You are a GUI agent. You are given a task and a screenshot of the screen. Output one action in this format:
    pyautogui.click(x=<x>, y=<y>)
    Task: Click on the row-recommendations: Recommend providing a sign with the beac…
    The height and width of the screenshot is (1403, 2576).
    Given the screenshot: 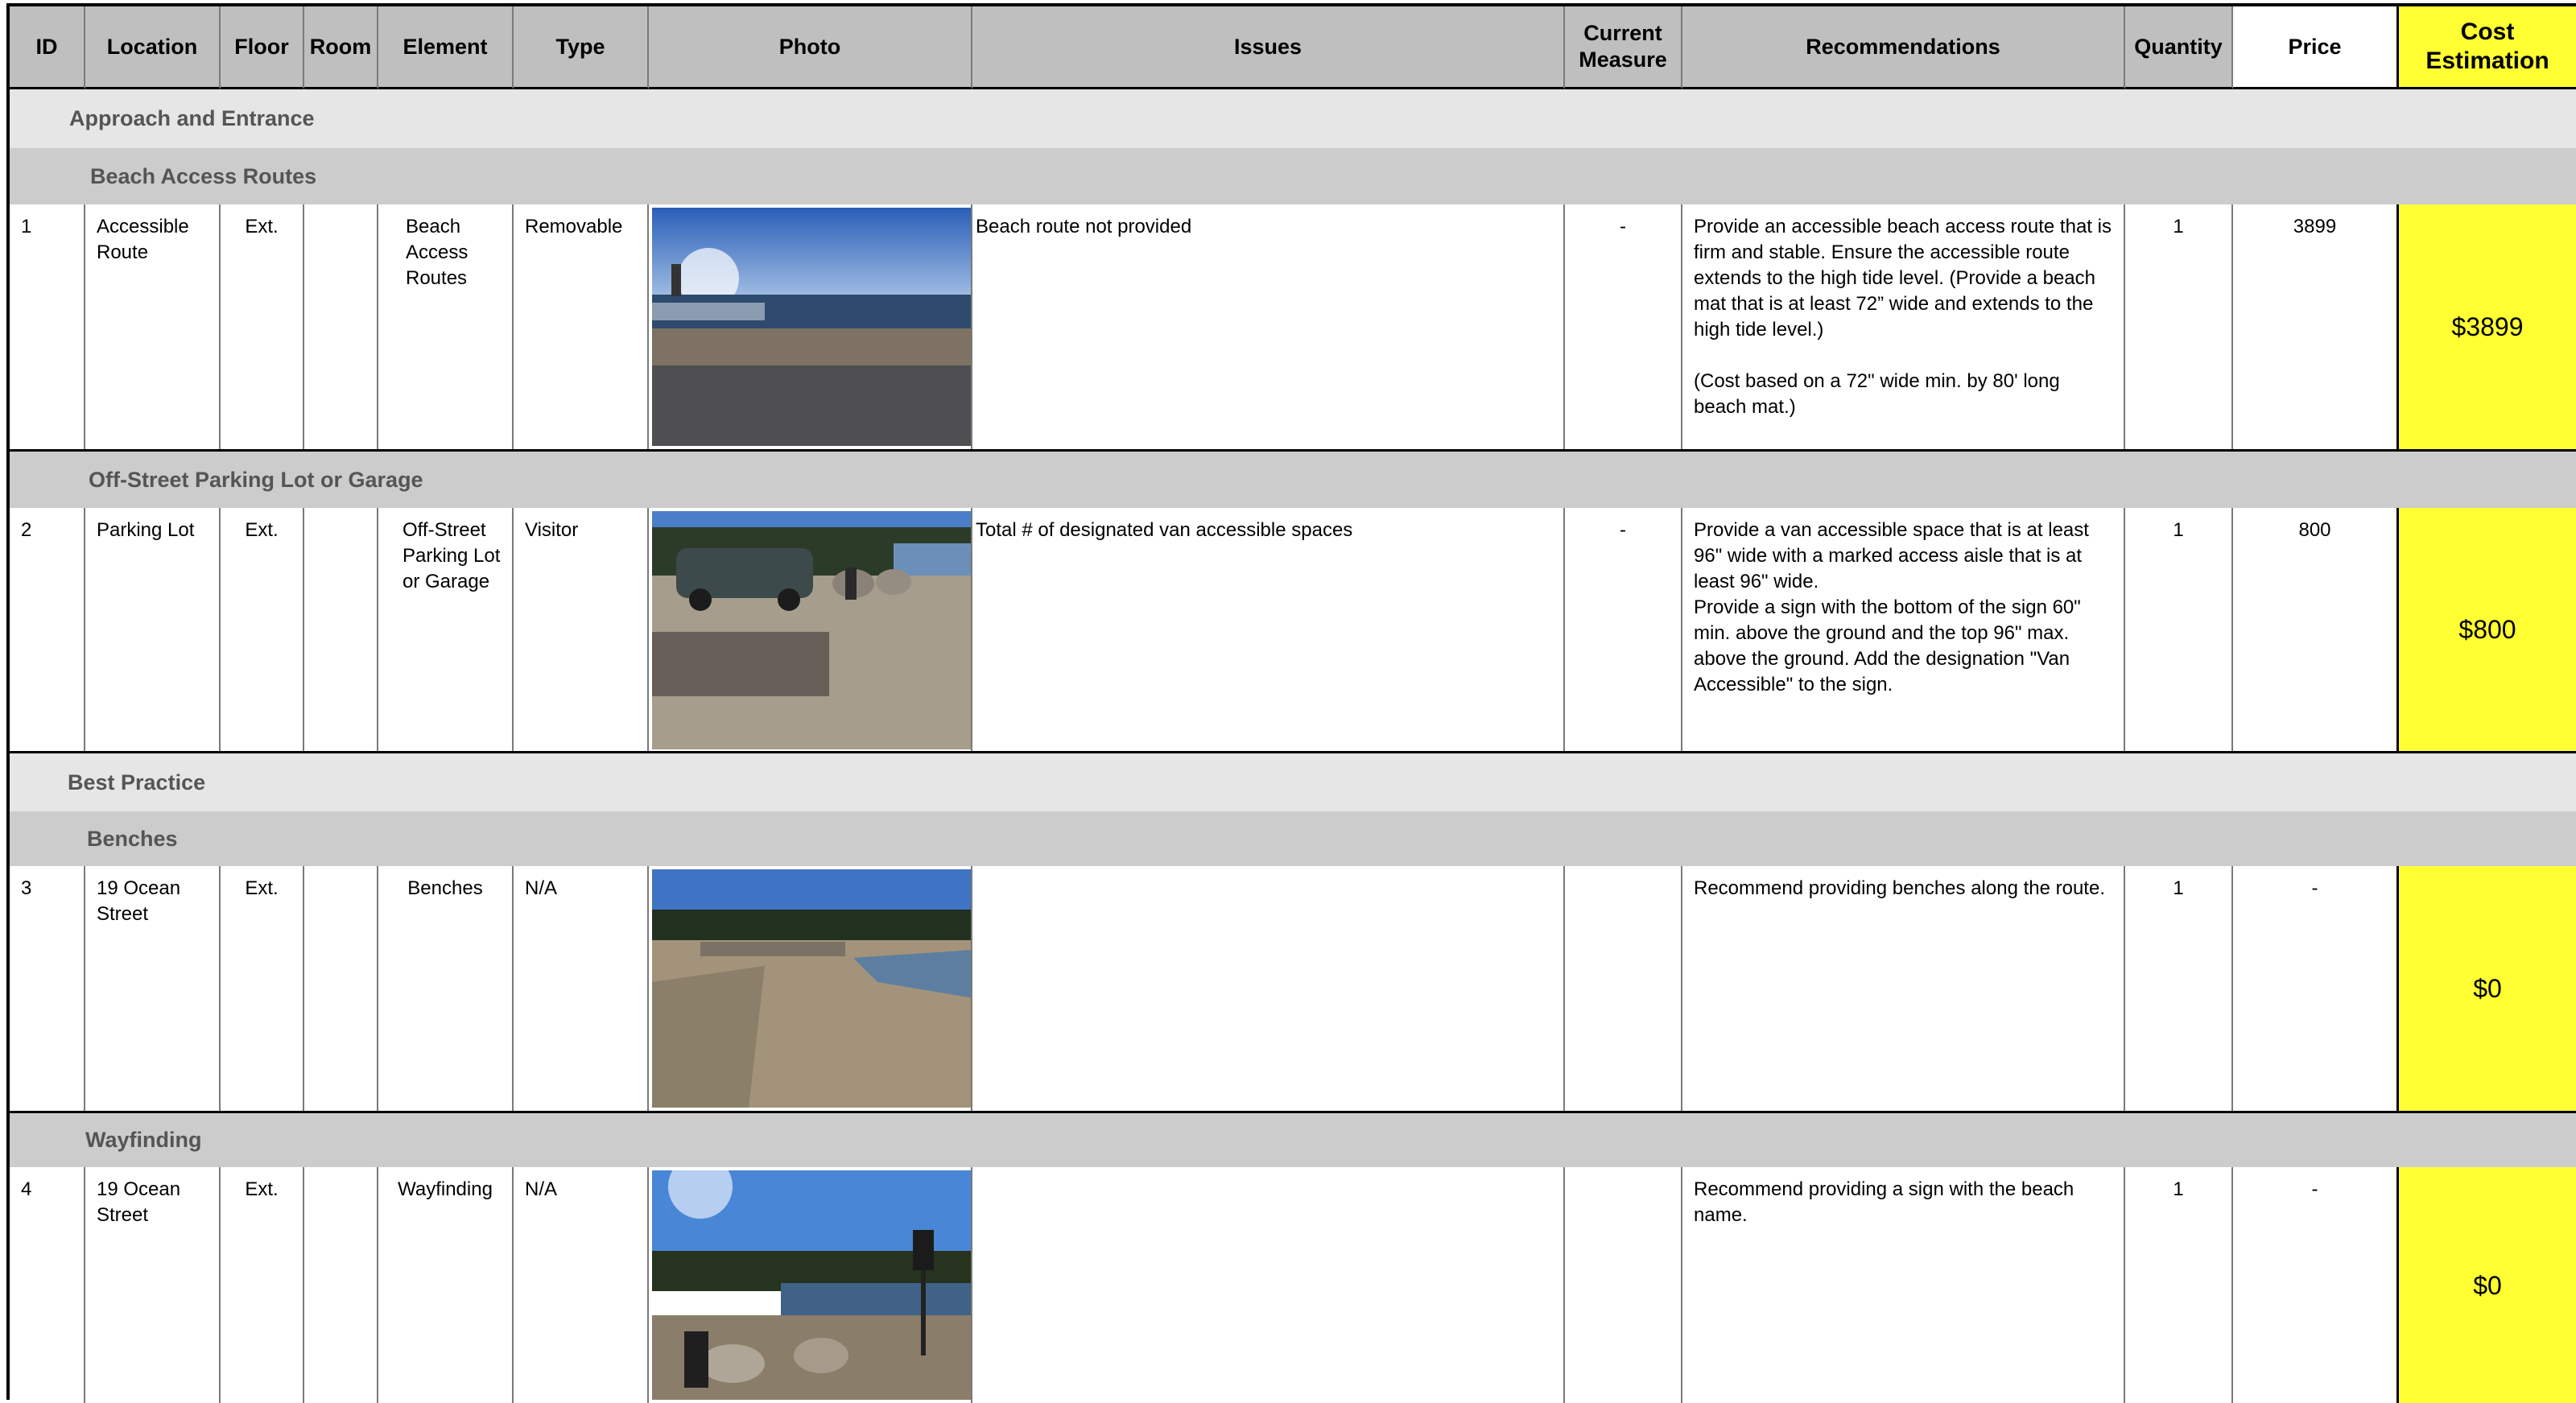 What is the action you would take?
    pyautogui.click(x=1903, y=1285)
    